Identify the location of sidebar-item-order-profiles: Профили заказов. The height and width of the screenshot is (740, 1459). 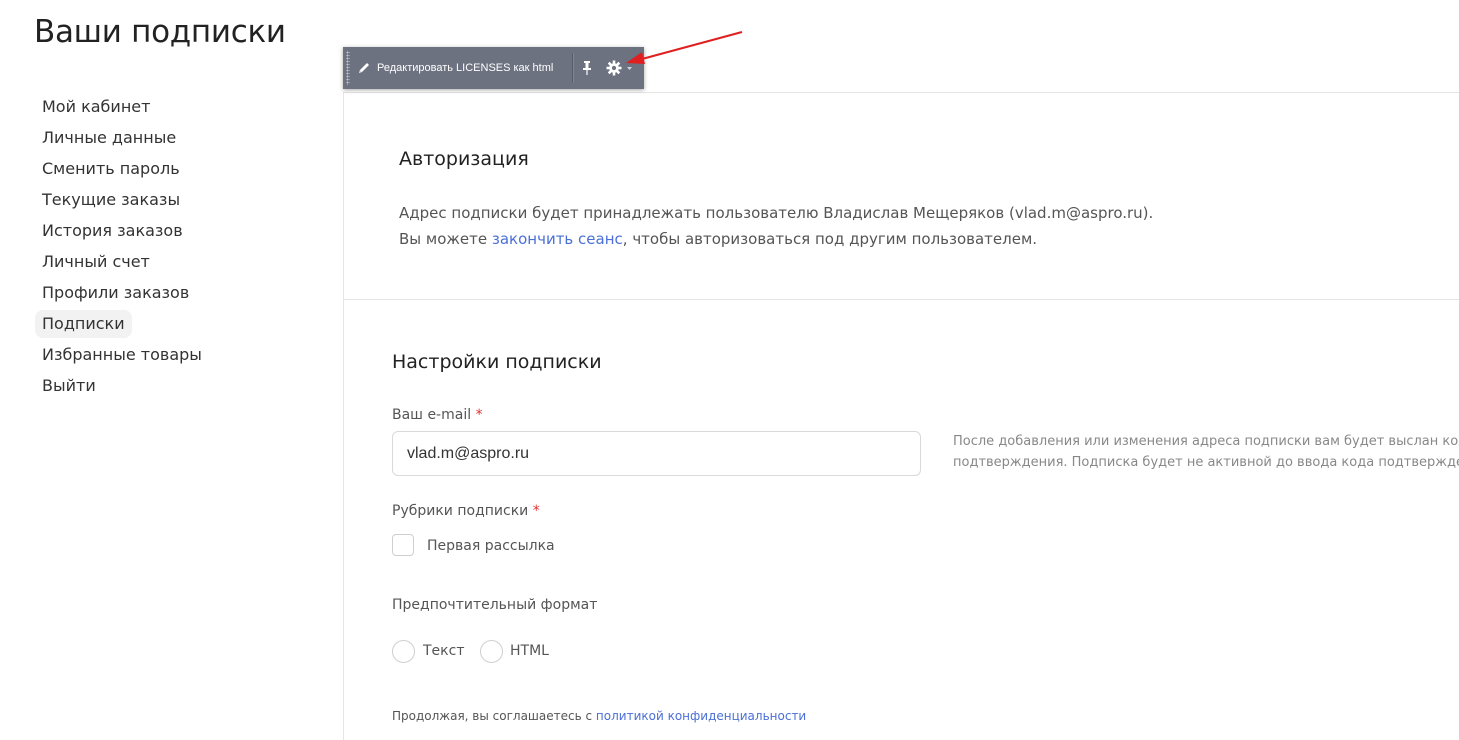
(179, 292).